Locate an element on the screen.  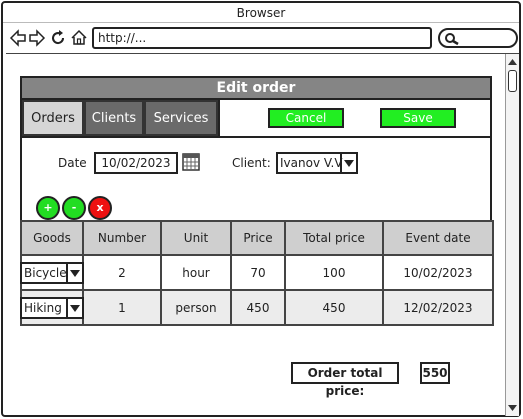
client-value: Ivanov V.V is located at coordinates (311, 163).